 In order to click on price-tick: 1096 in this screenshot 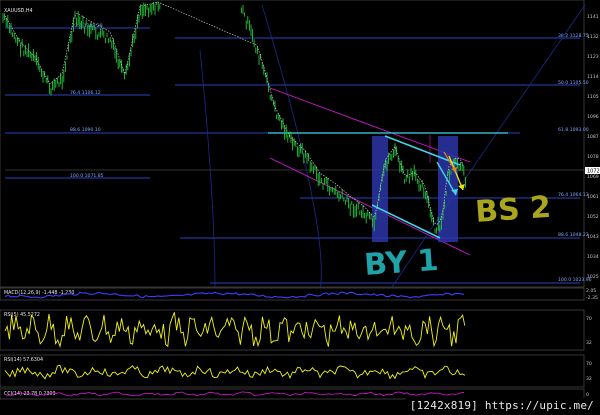, I will do `click(593, 117)`.